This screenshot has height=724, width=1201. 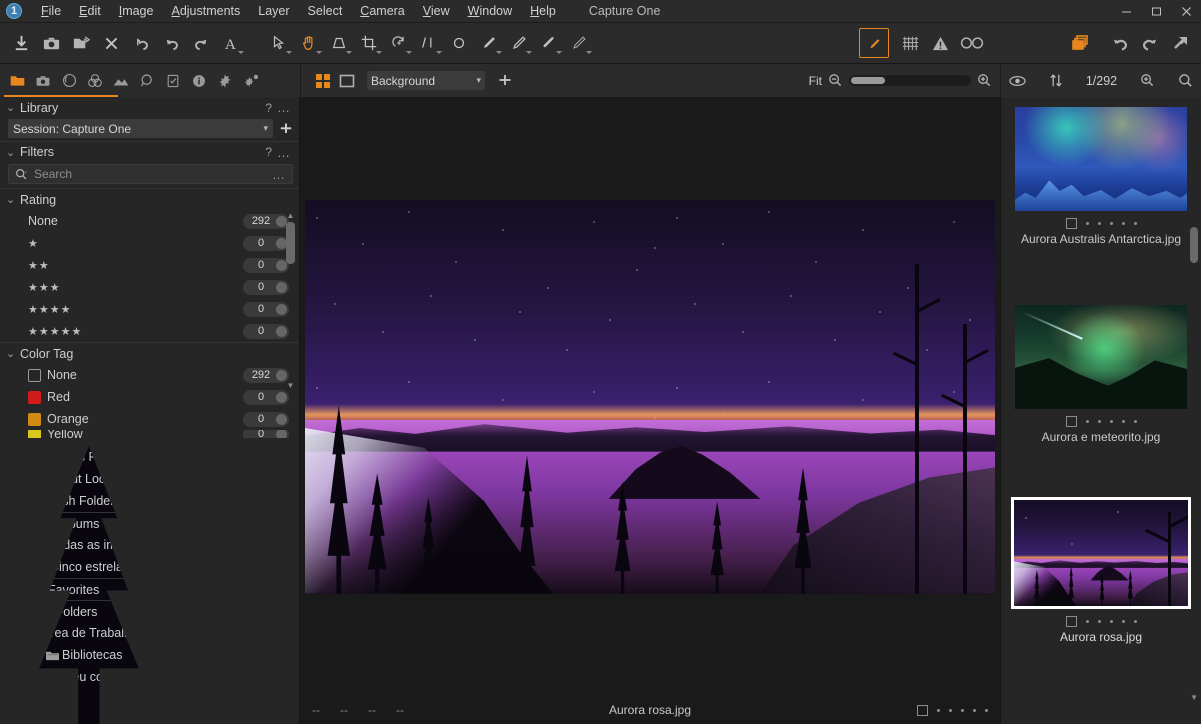 What do you see at coordinates (95, 81) in the screenshot?
I see `sidebar-item-color` at bounding box center [95, 81].